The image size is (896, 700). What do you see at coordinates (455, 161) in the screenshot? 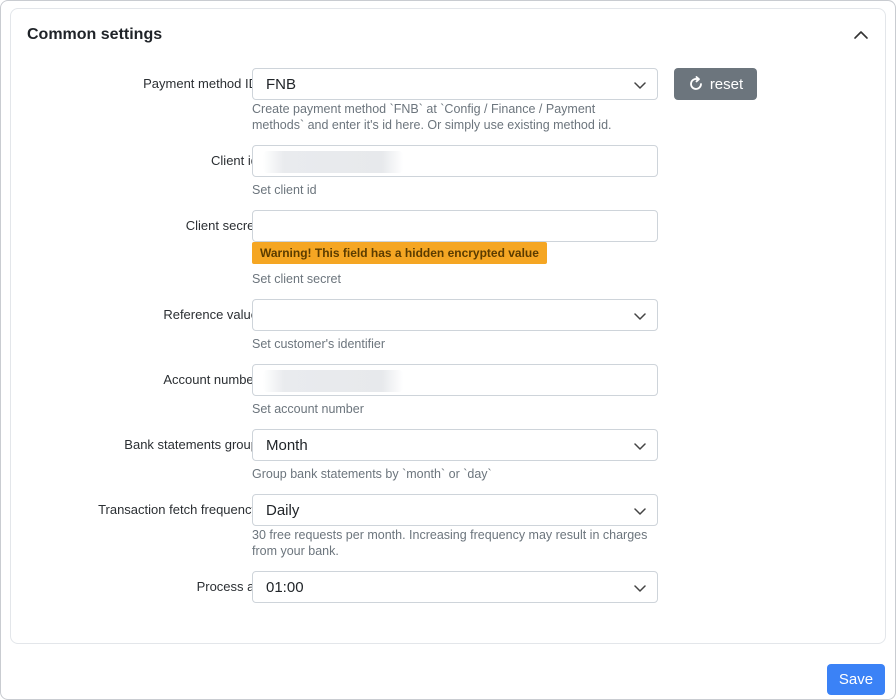
I see `client-id-input` at bounding box center [455, 161].